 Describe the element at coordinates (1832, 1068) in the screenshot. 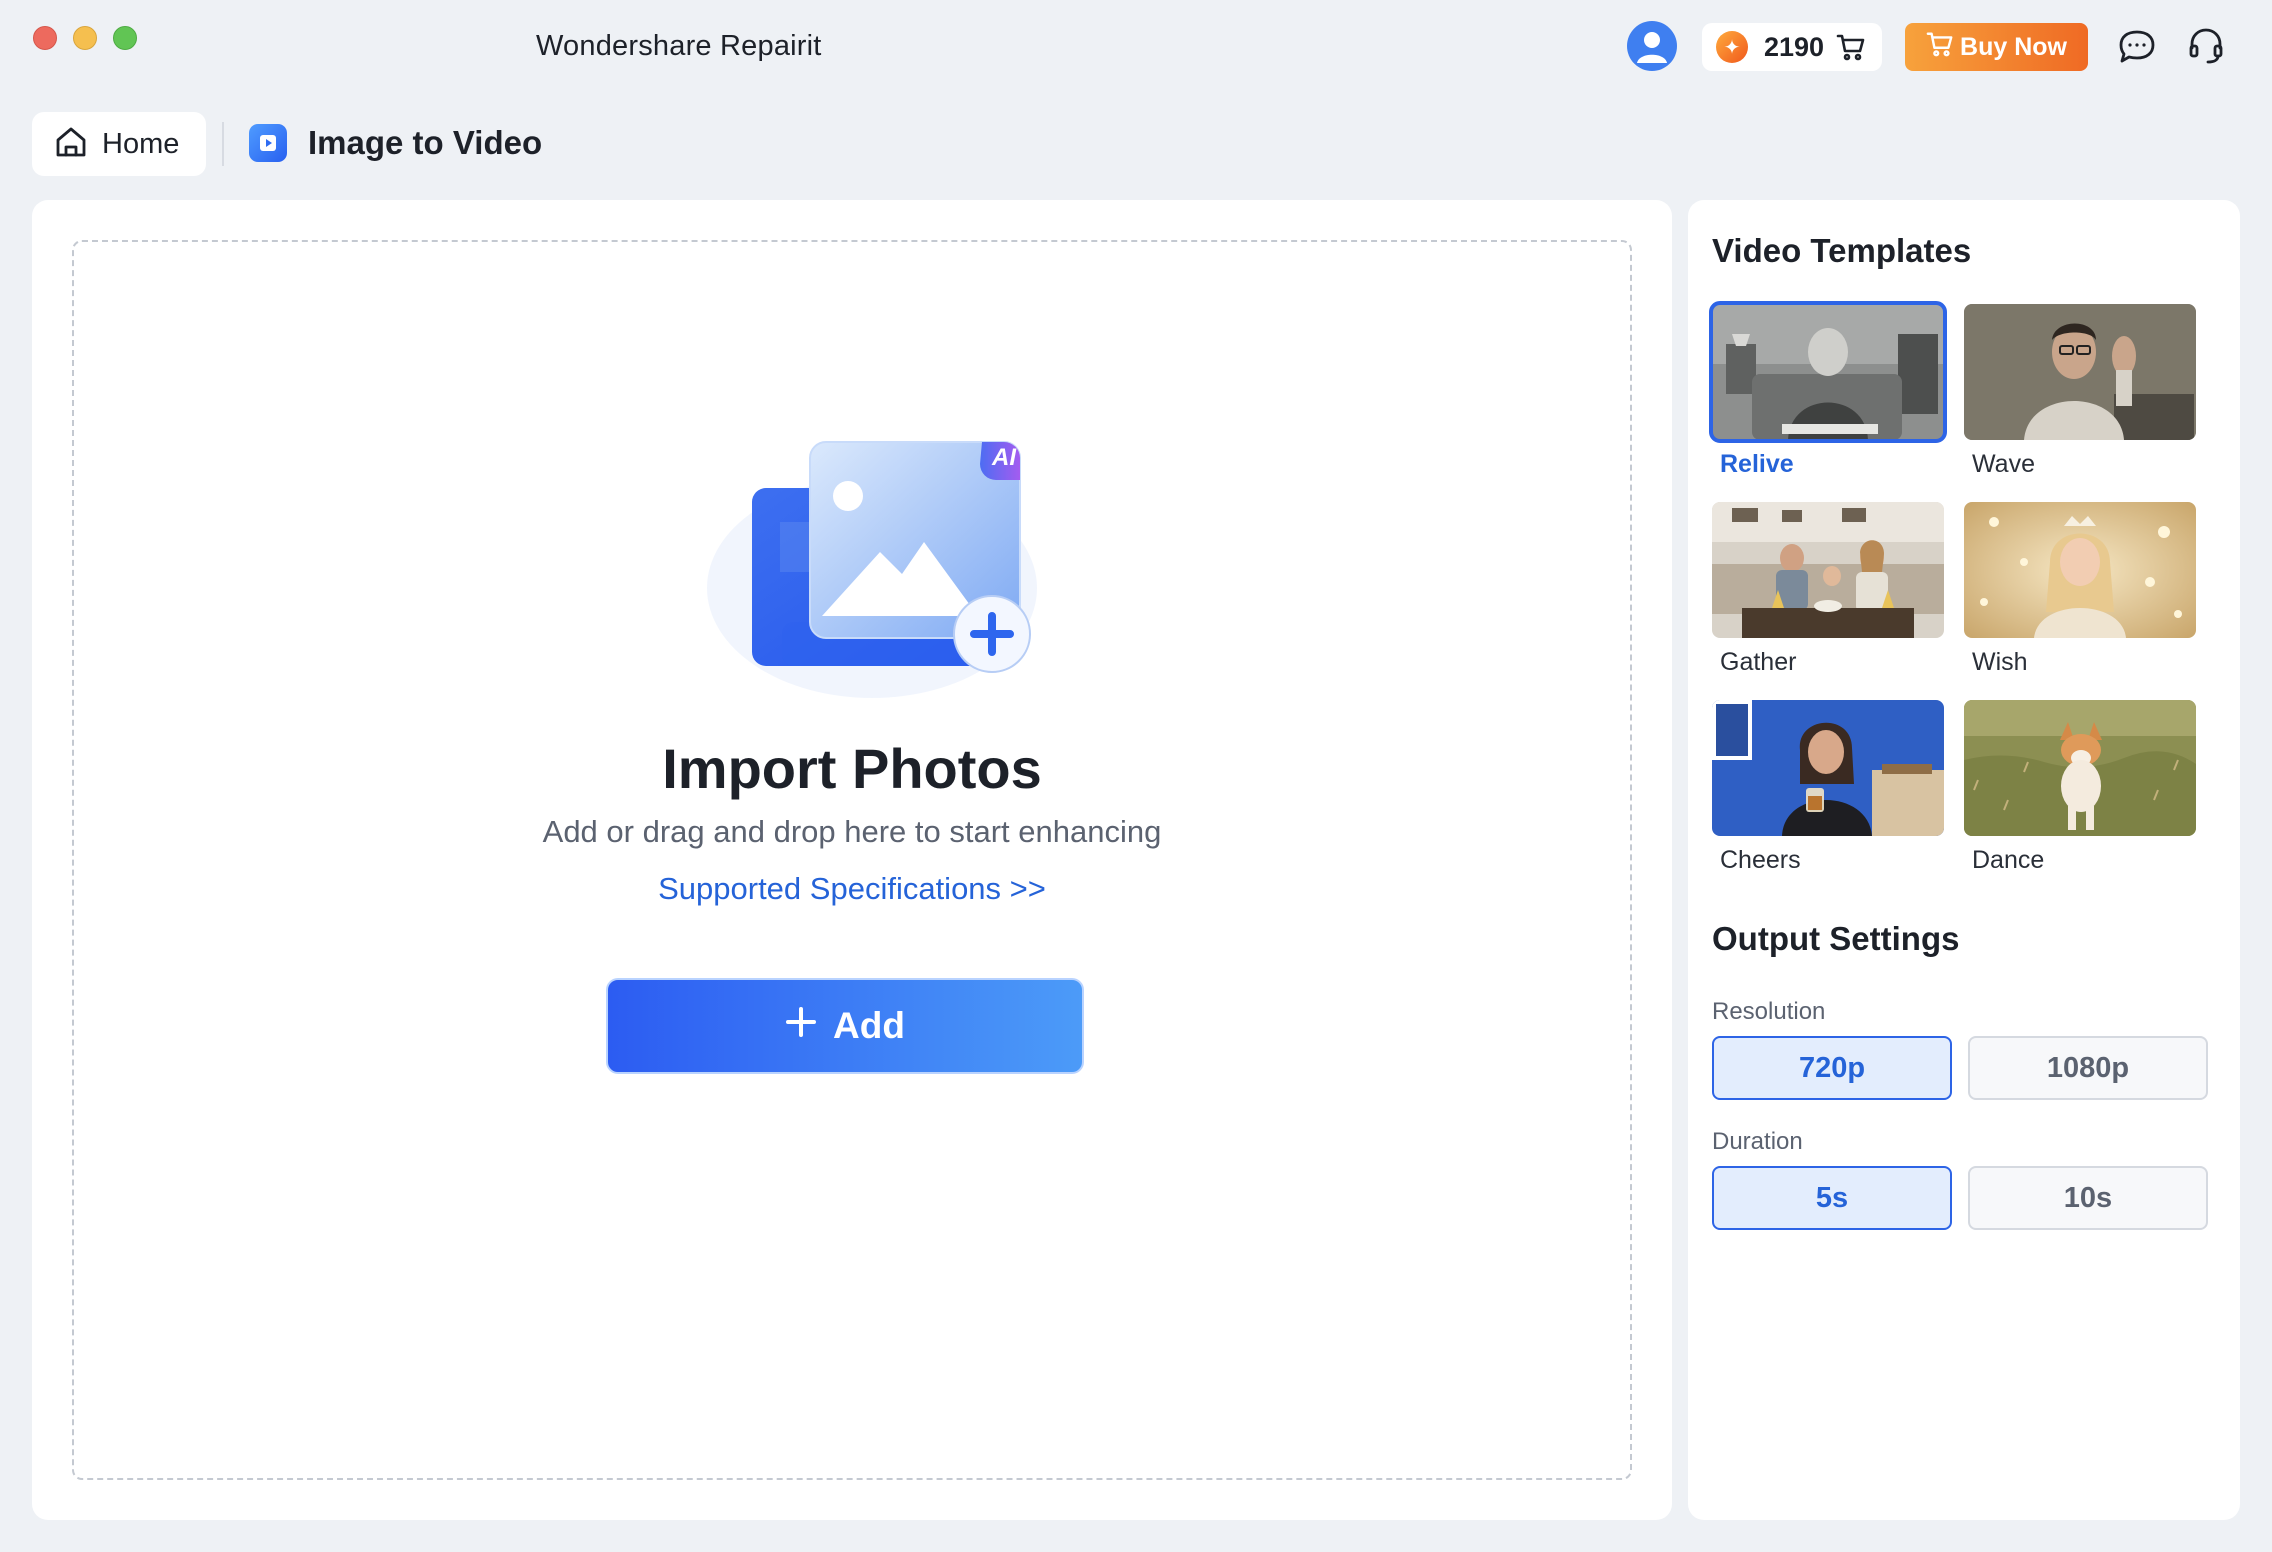

I see `resolution-720p-option: 720p` at that location.